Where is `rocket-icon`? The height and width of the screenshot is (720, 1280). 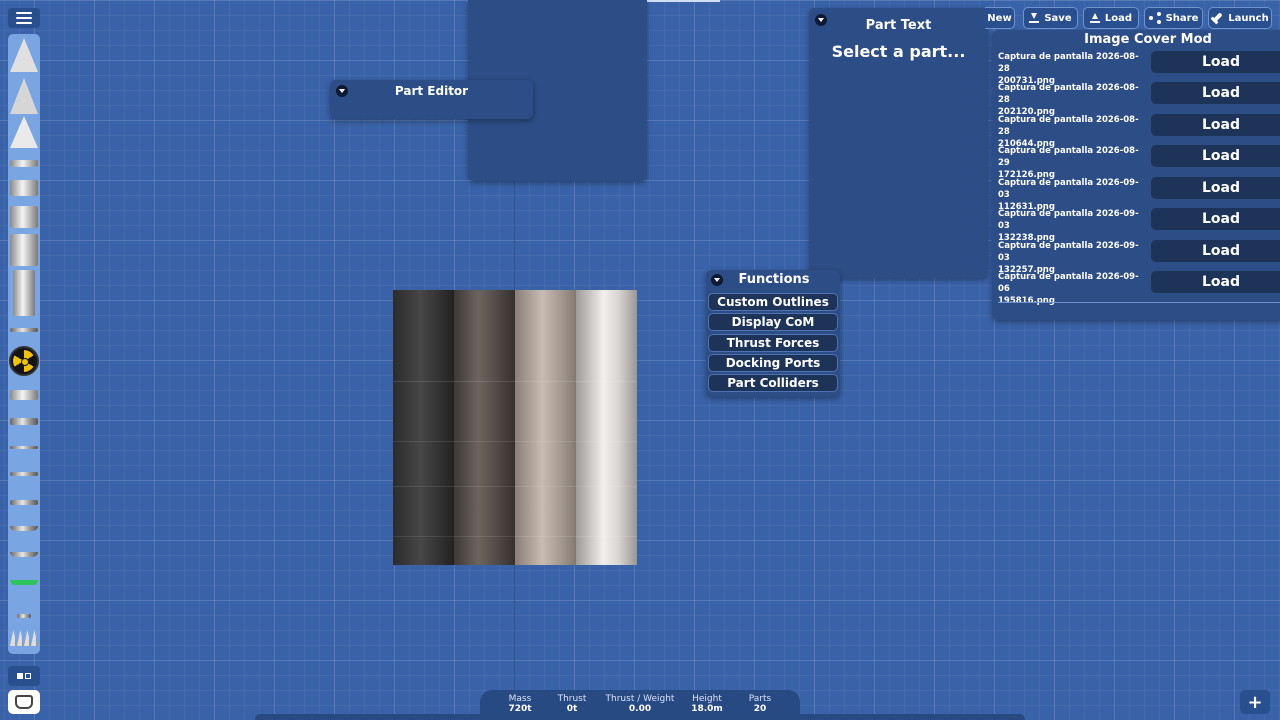 rocket-icon is located at coordinates (1217, 18).